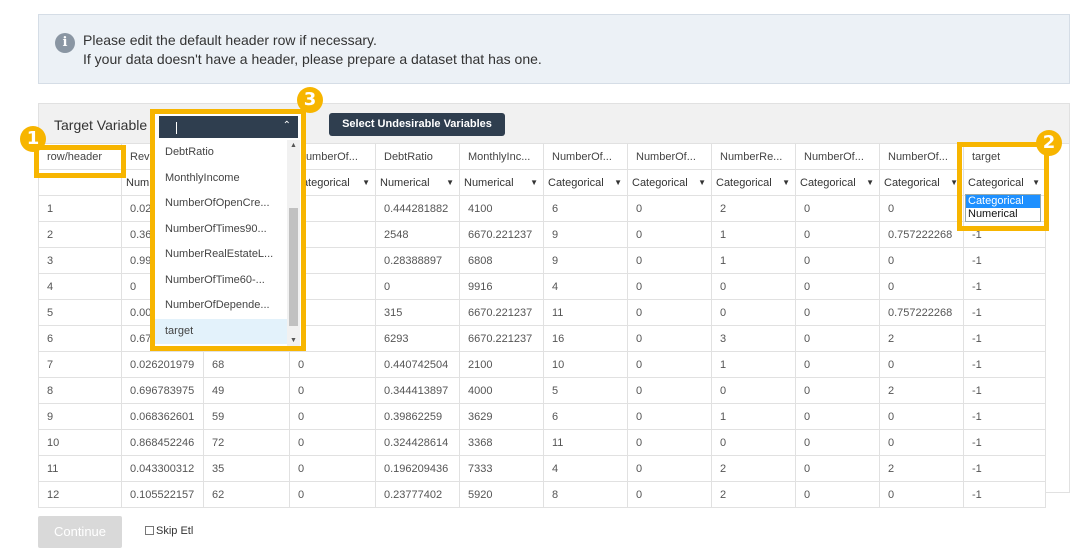  What do you see at coordinates (80, 532) in the screenshot?
I see `continue-button: Continue` at bounding box center [80, 532].